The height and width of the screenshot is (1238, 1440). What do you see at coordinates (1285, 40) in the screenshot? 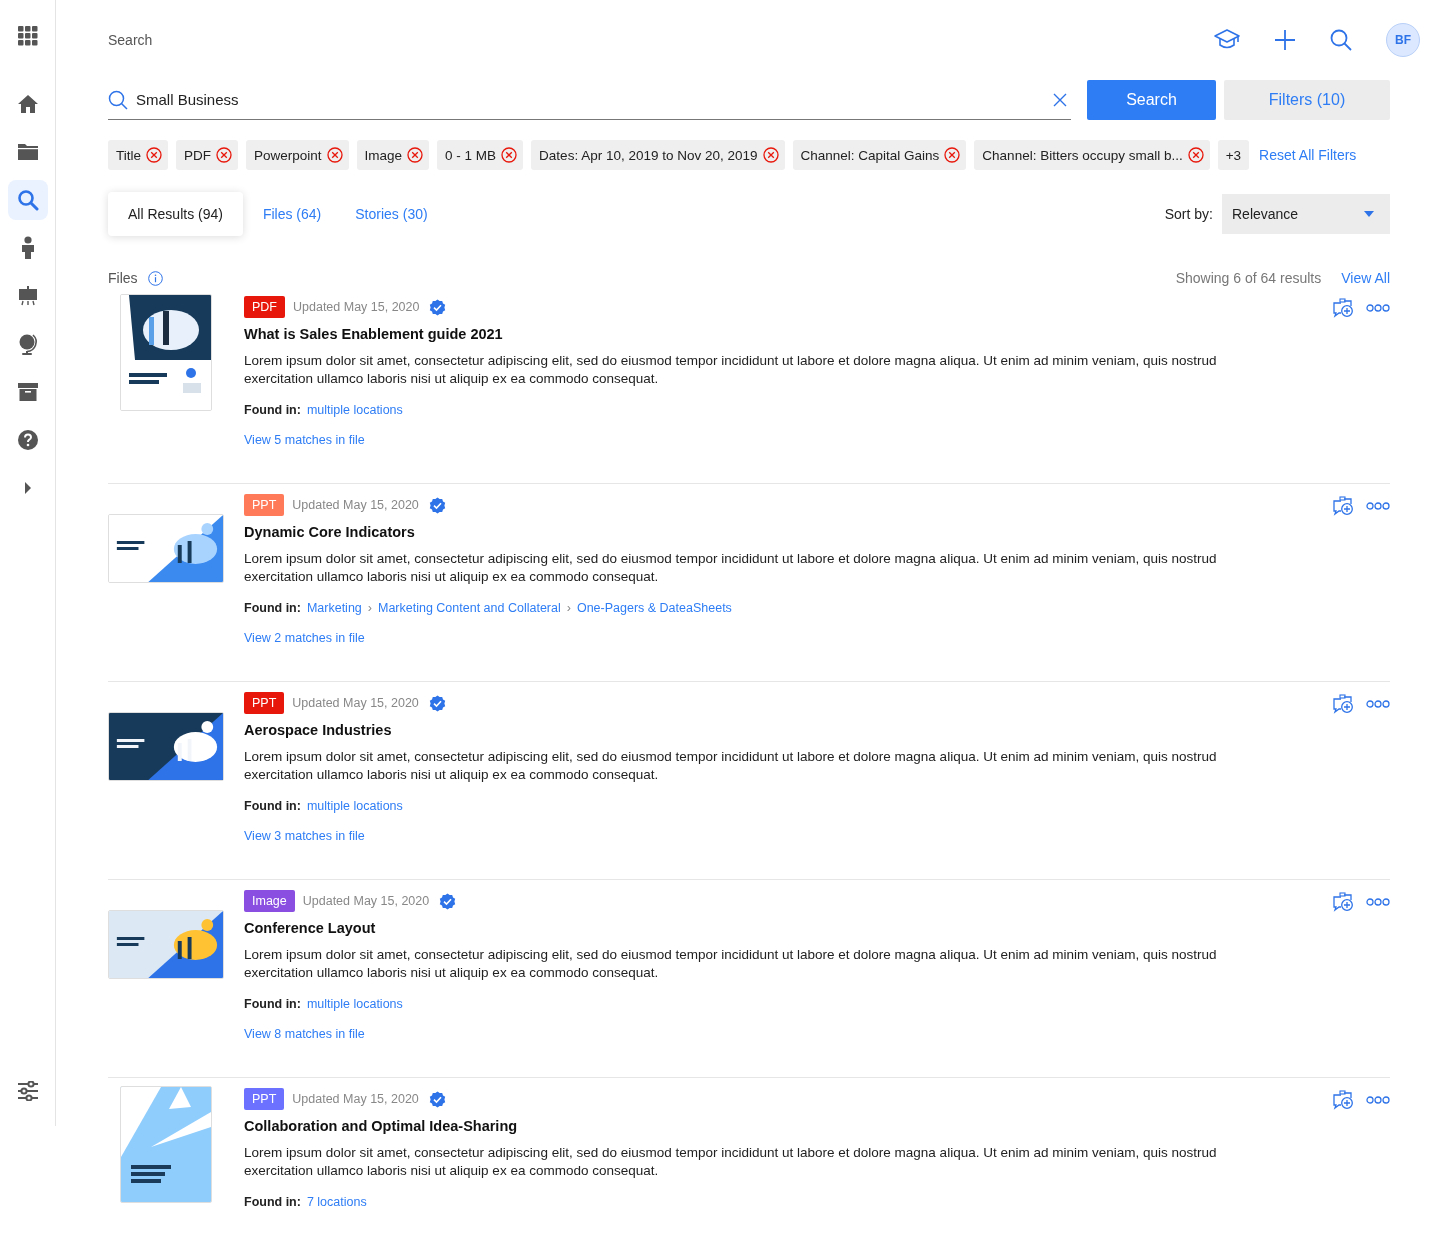
I see `add-icon` at bounding box center [1285, 40].